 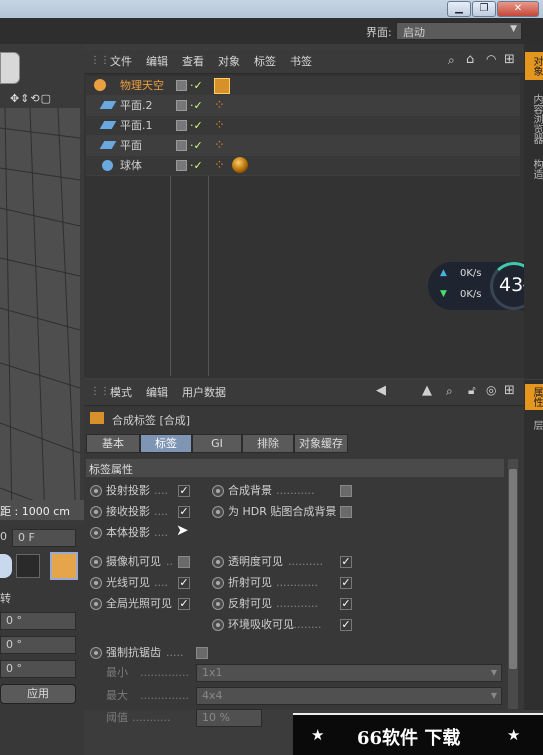 What do you see at coordinates (38, 621) in the screenshot?
I see `rotation-field-1: 0 °` at bounding box center [38, 621].